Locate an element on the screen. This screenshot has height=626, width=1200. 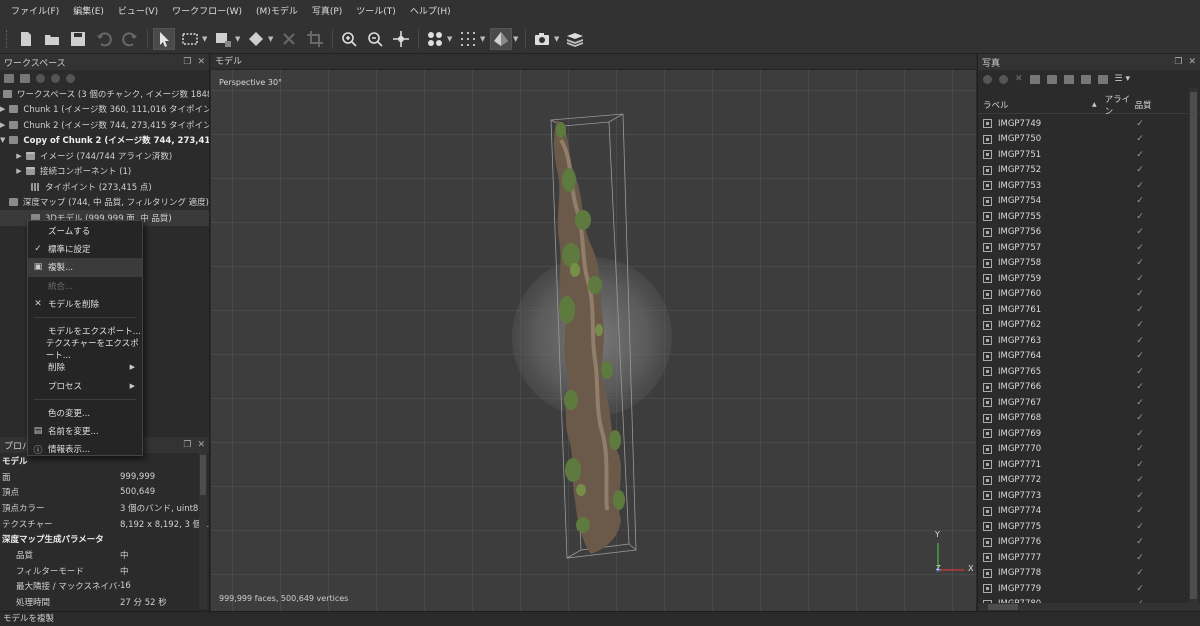
photo-row: IMGP7758 ✓ is located at coordinates (1083, 264).